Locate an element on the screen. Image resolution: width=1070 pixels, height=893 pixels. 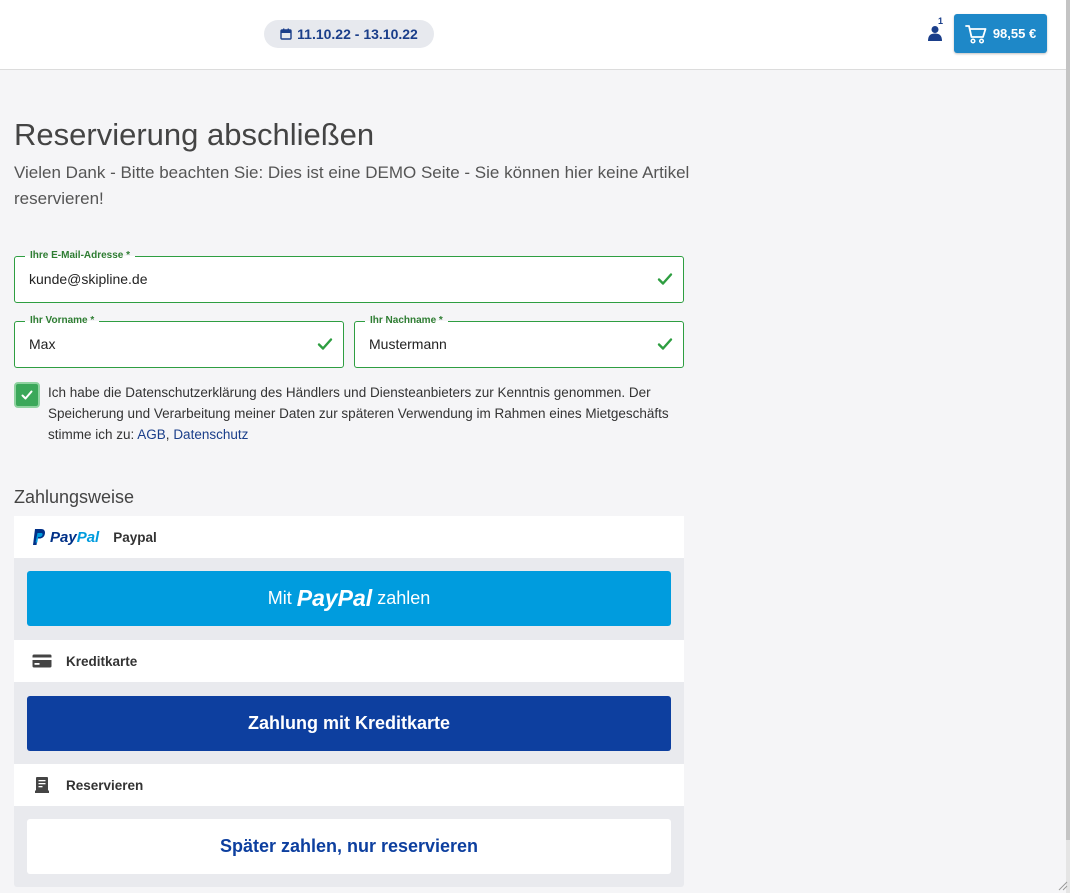
paypal-logo-pal: Pal is located at coordinates (88, 537).